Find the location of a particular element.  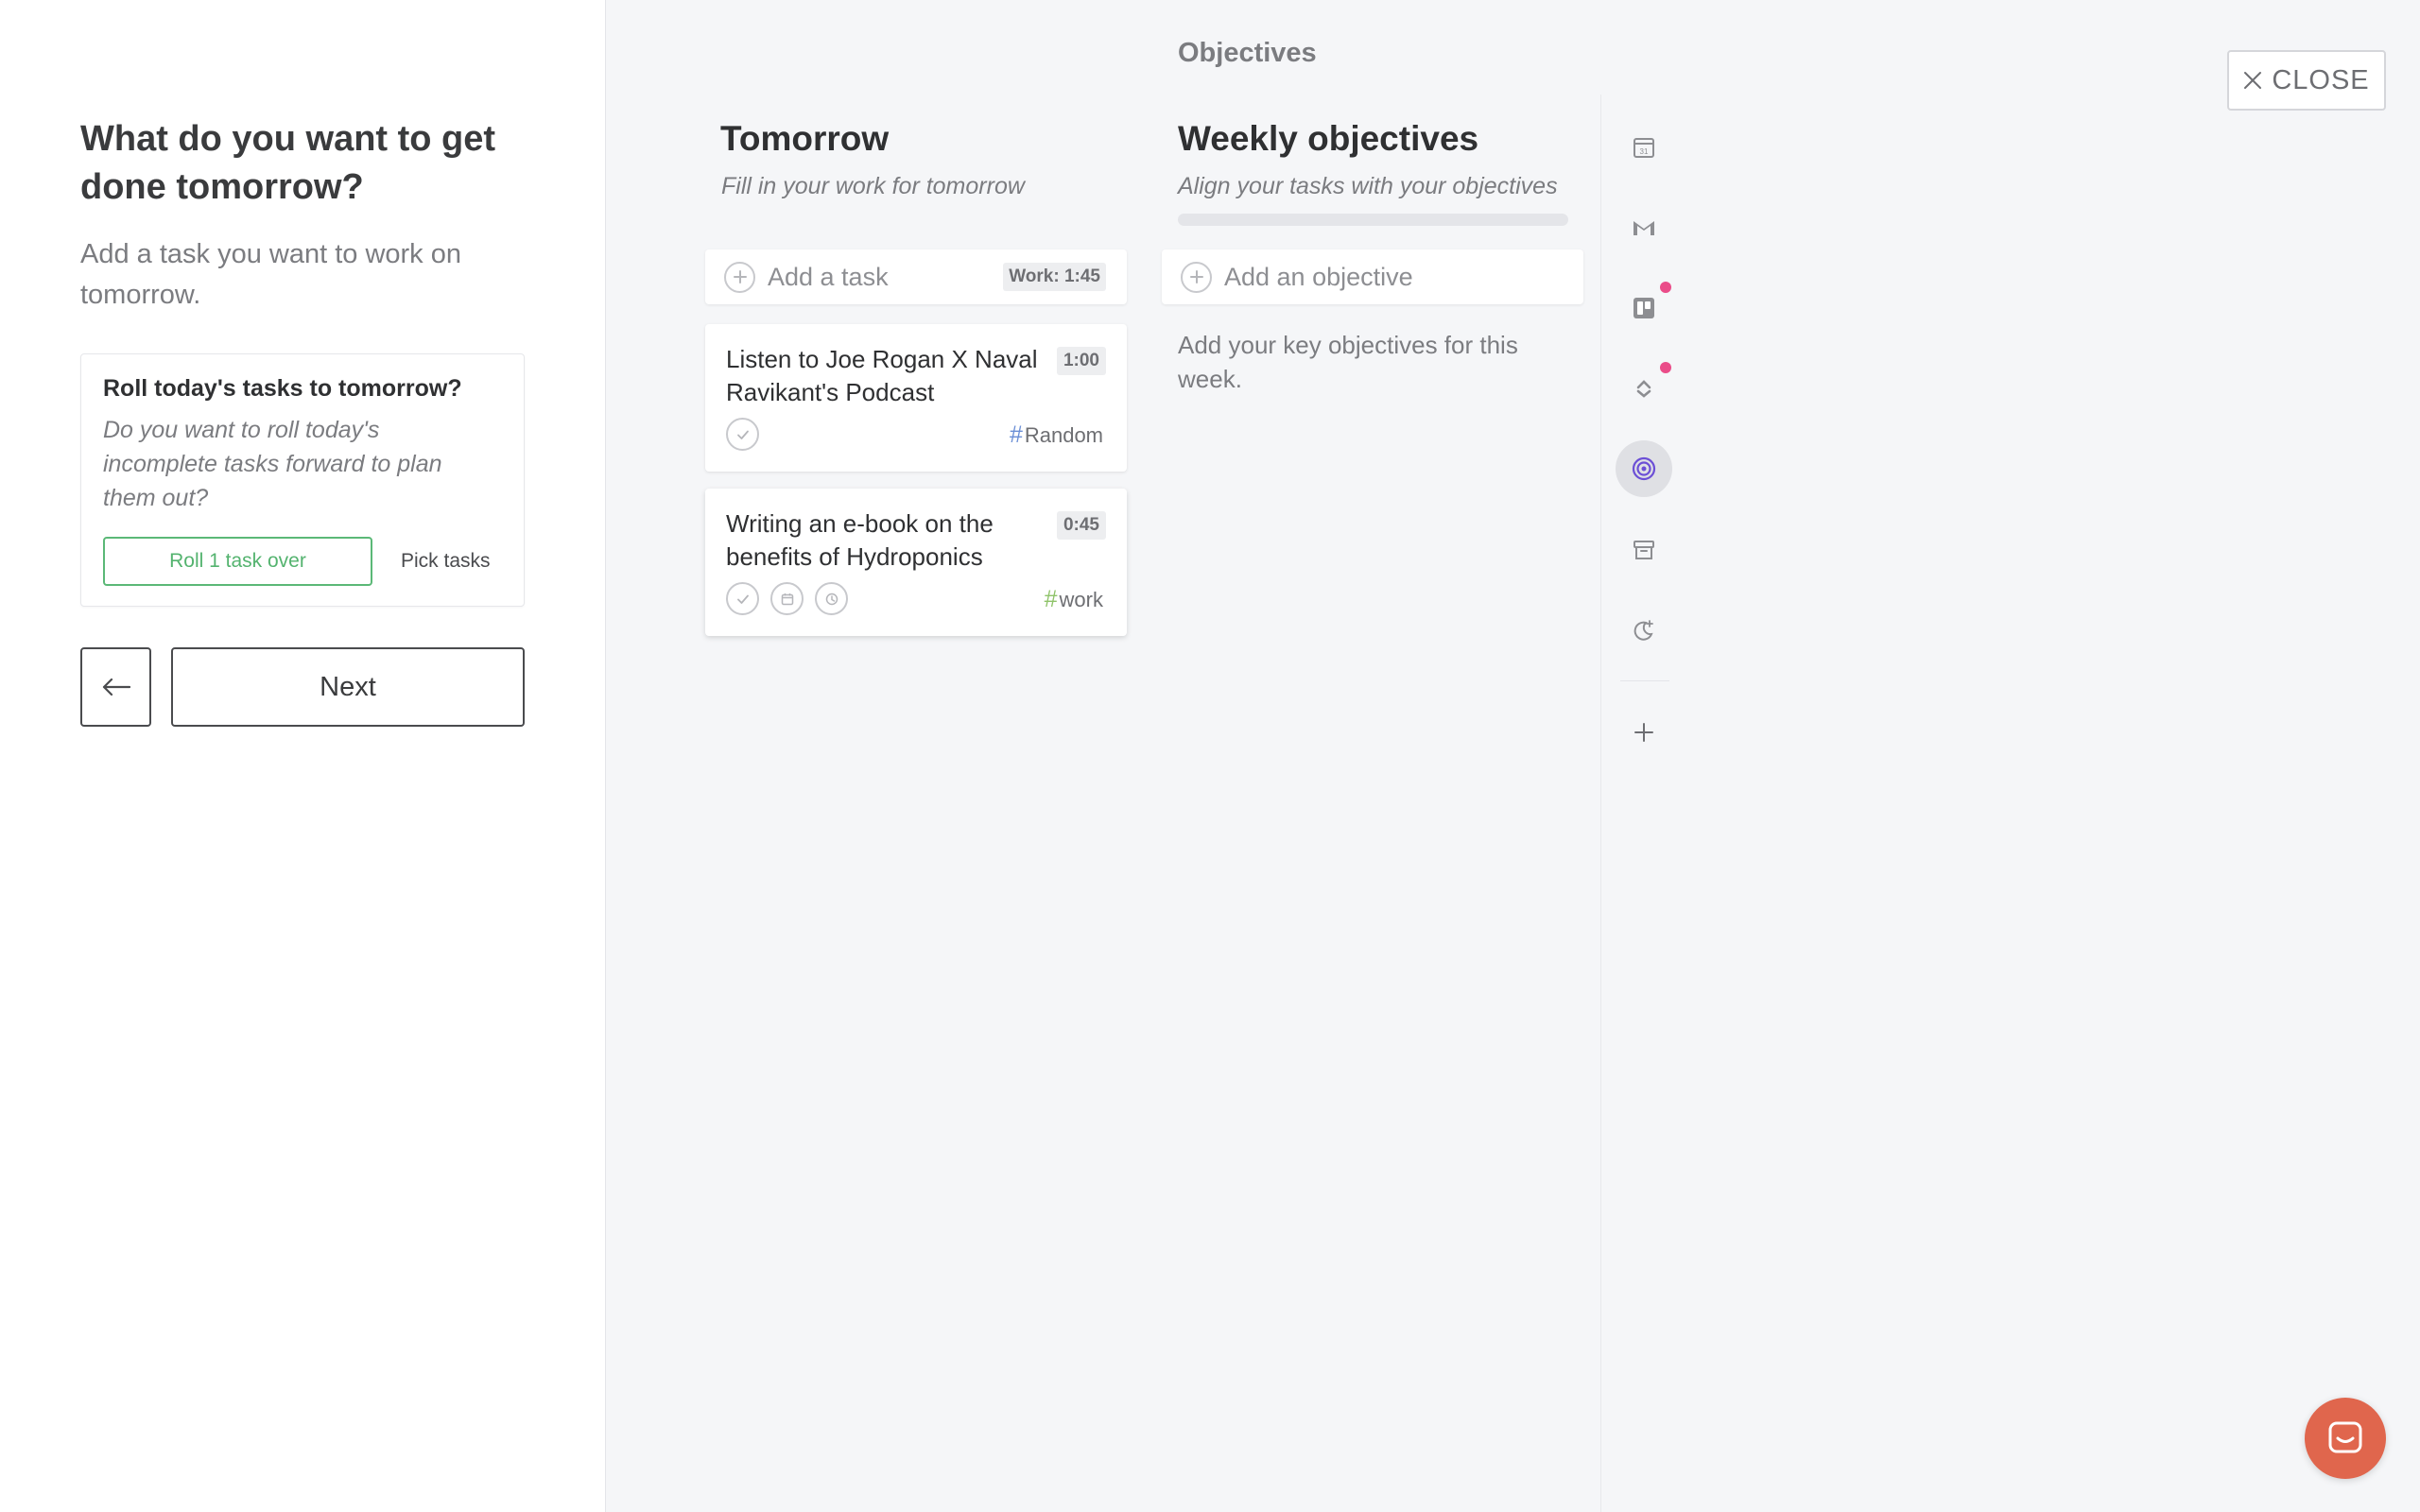

objectives-icon is located at coordinates (1644, 468).